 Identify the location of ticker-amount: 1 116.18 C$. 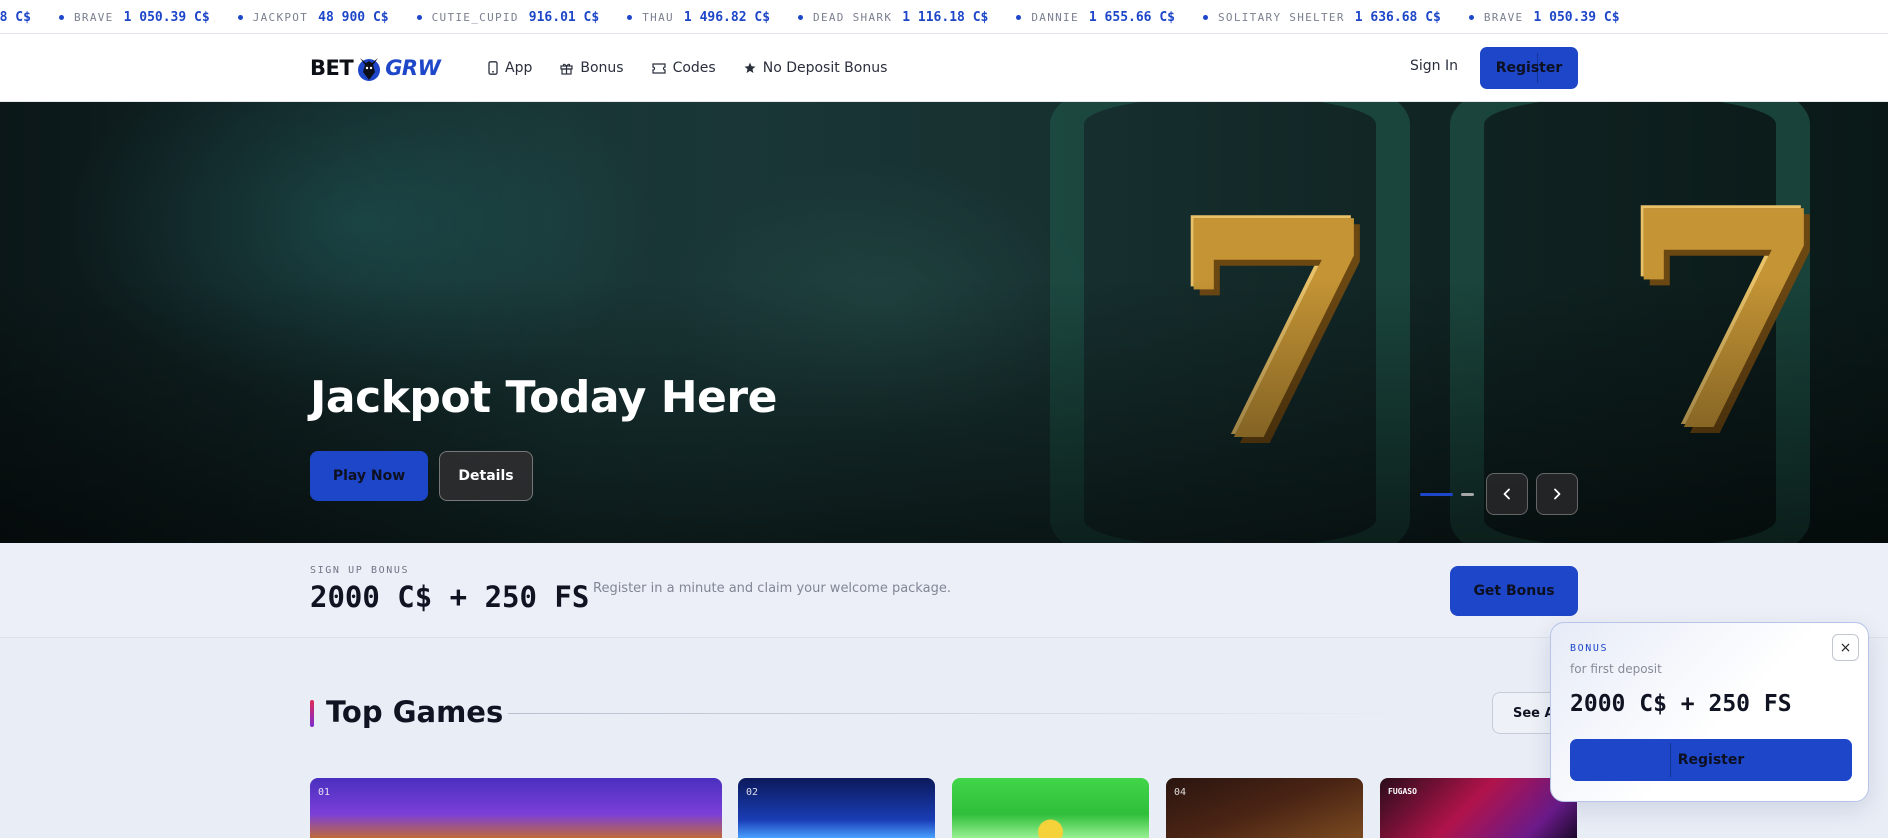
(945, 17).